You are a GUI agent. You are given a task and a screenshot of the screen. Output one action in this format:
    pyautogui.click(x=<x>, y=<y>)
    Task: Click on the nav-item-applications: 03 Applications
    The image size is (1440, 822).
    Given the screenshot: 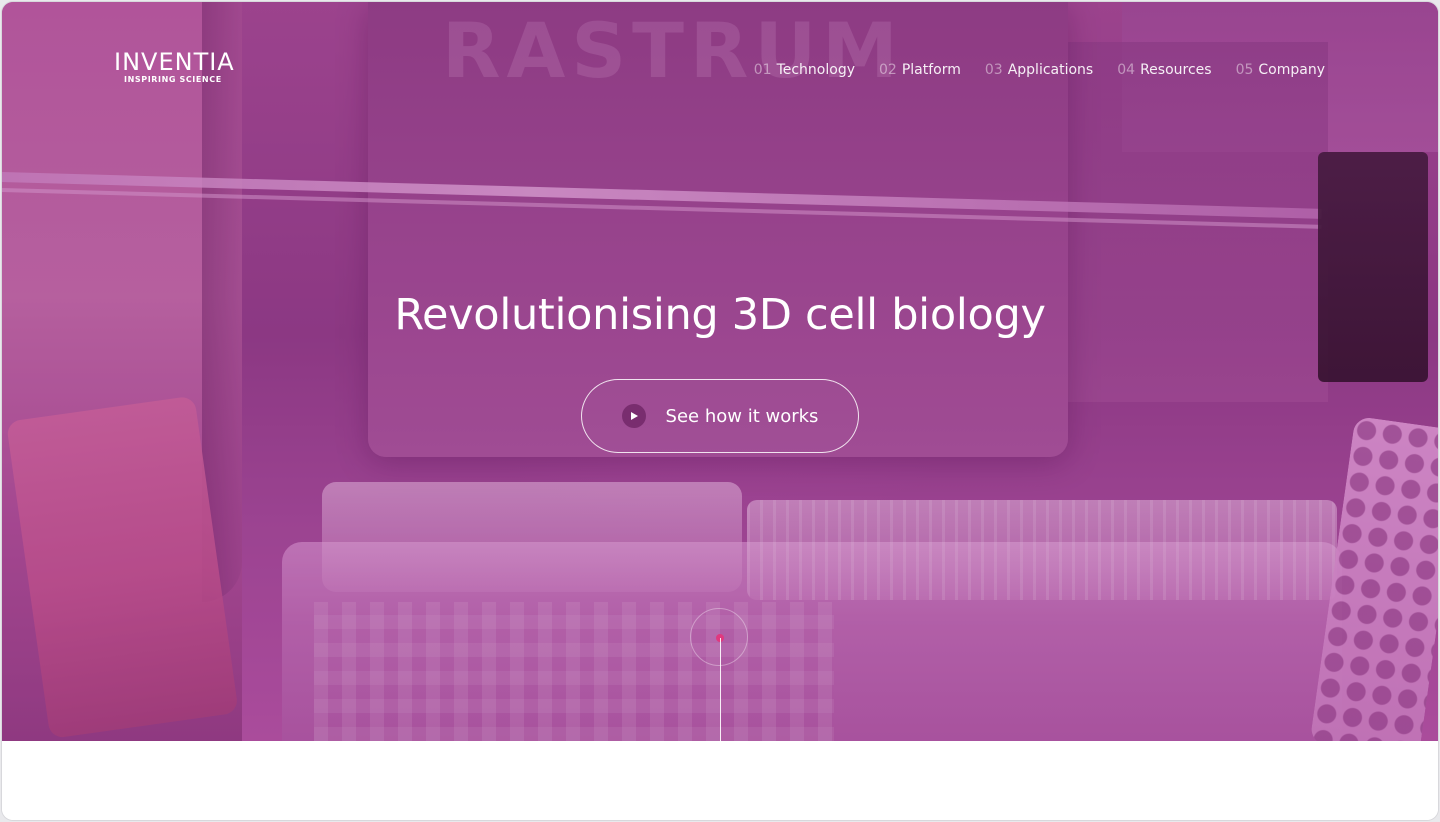 What is the action you would take?
    pyautogui.click(x=1039, y=70)
    